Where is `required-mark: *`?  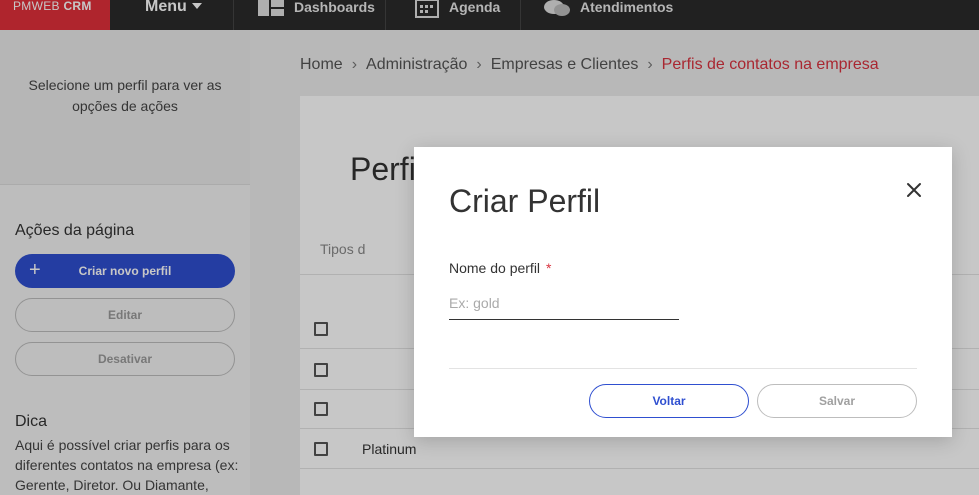
required-mark: * is located at coordinates (549, 268).